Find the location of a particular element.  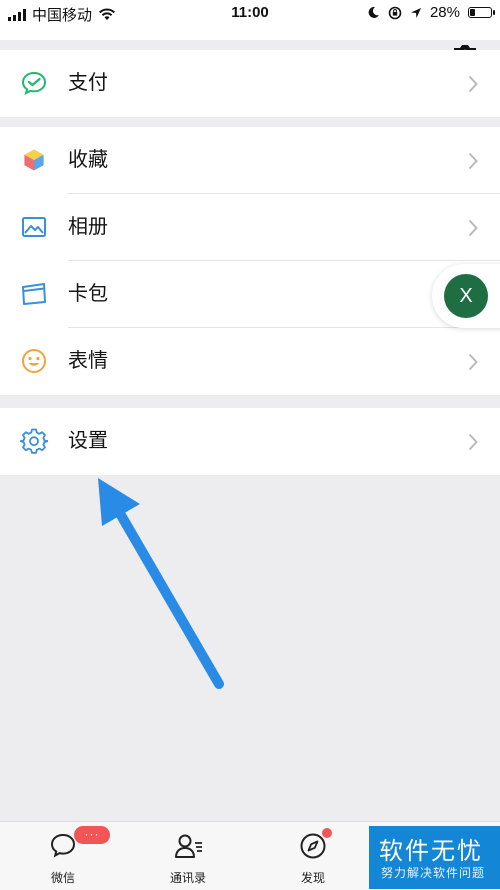

chats-unread-badge: ··· is located at coordinates (92, 835).